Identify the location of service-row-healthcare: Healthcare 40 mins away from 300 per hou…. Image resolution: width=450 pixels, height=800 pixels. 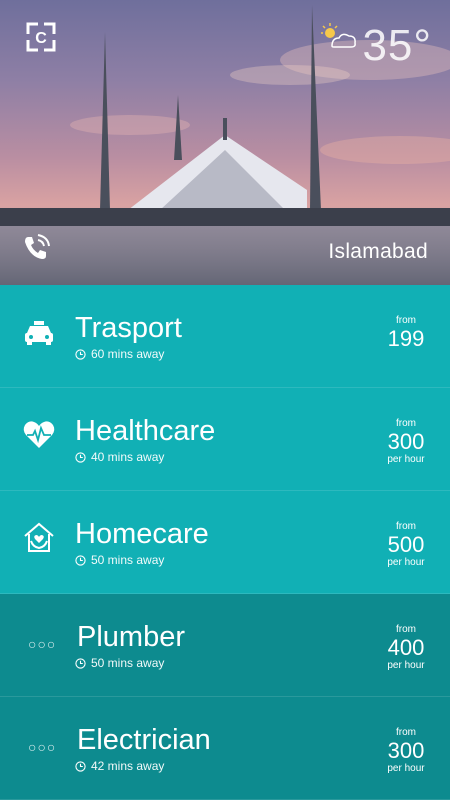
(225, 439).